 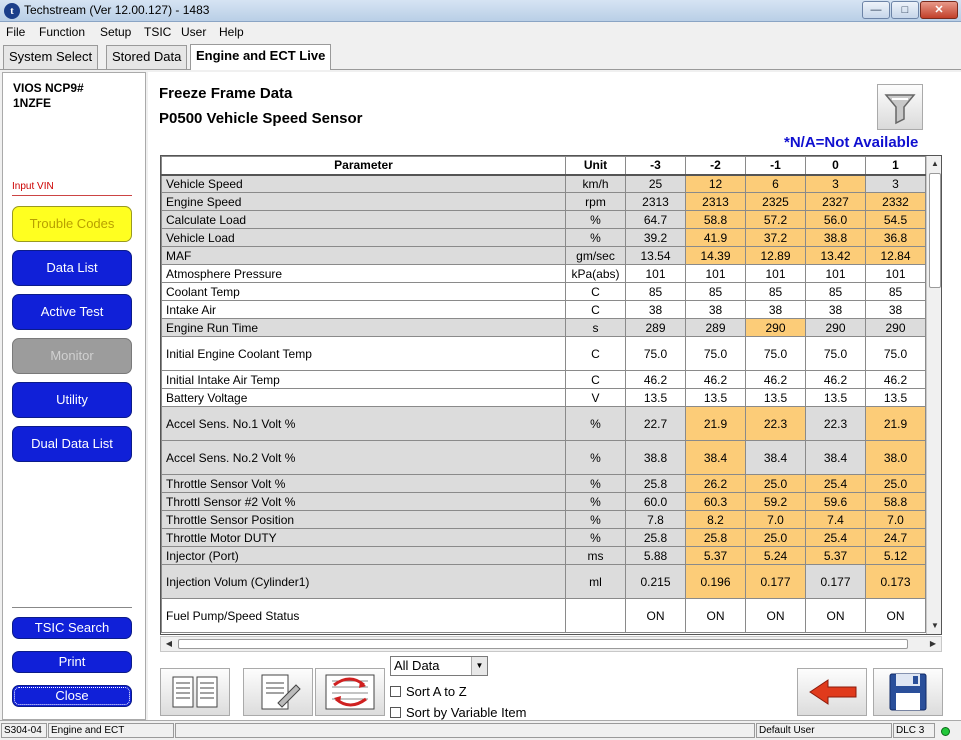 I want to click on parameter-cell: Vehicle Speed, so click(x=363, y=183).